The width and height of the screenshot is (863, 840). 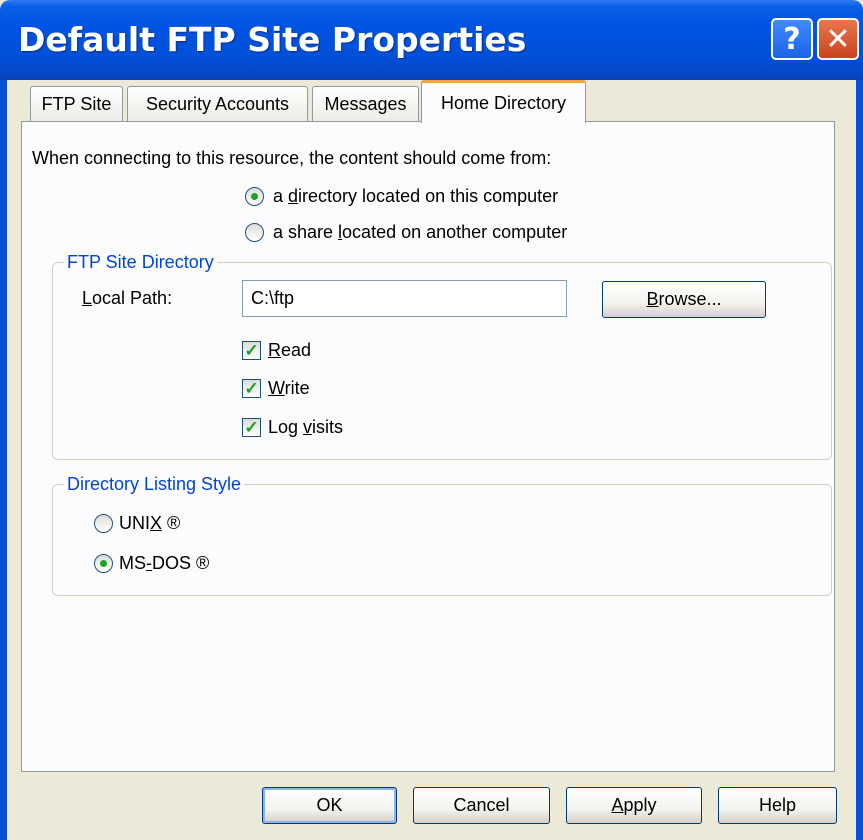 What do you see at coordinates (254, 196) in the screenshot?
I see `radio-local-directory` at bounding box center [254, 196].